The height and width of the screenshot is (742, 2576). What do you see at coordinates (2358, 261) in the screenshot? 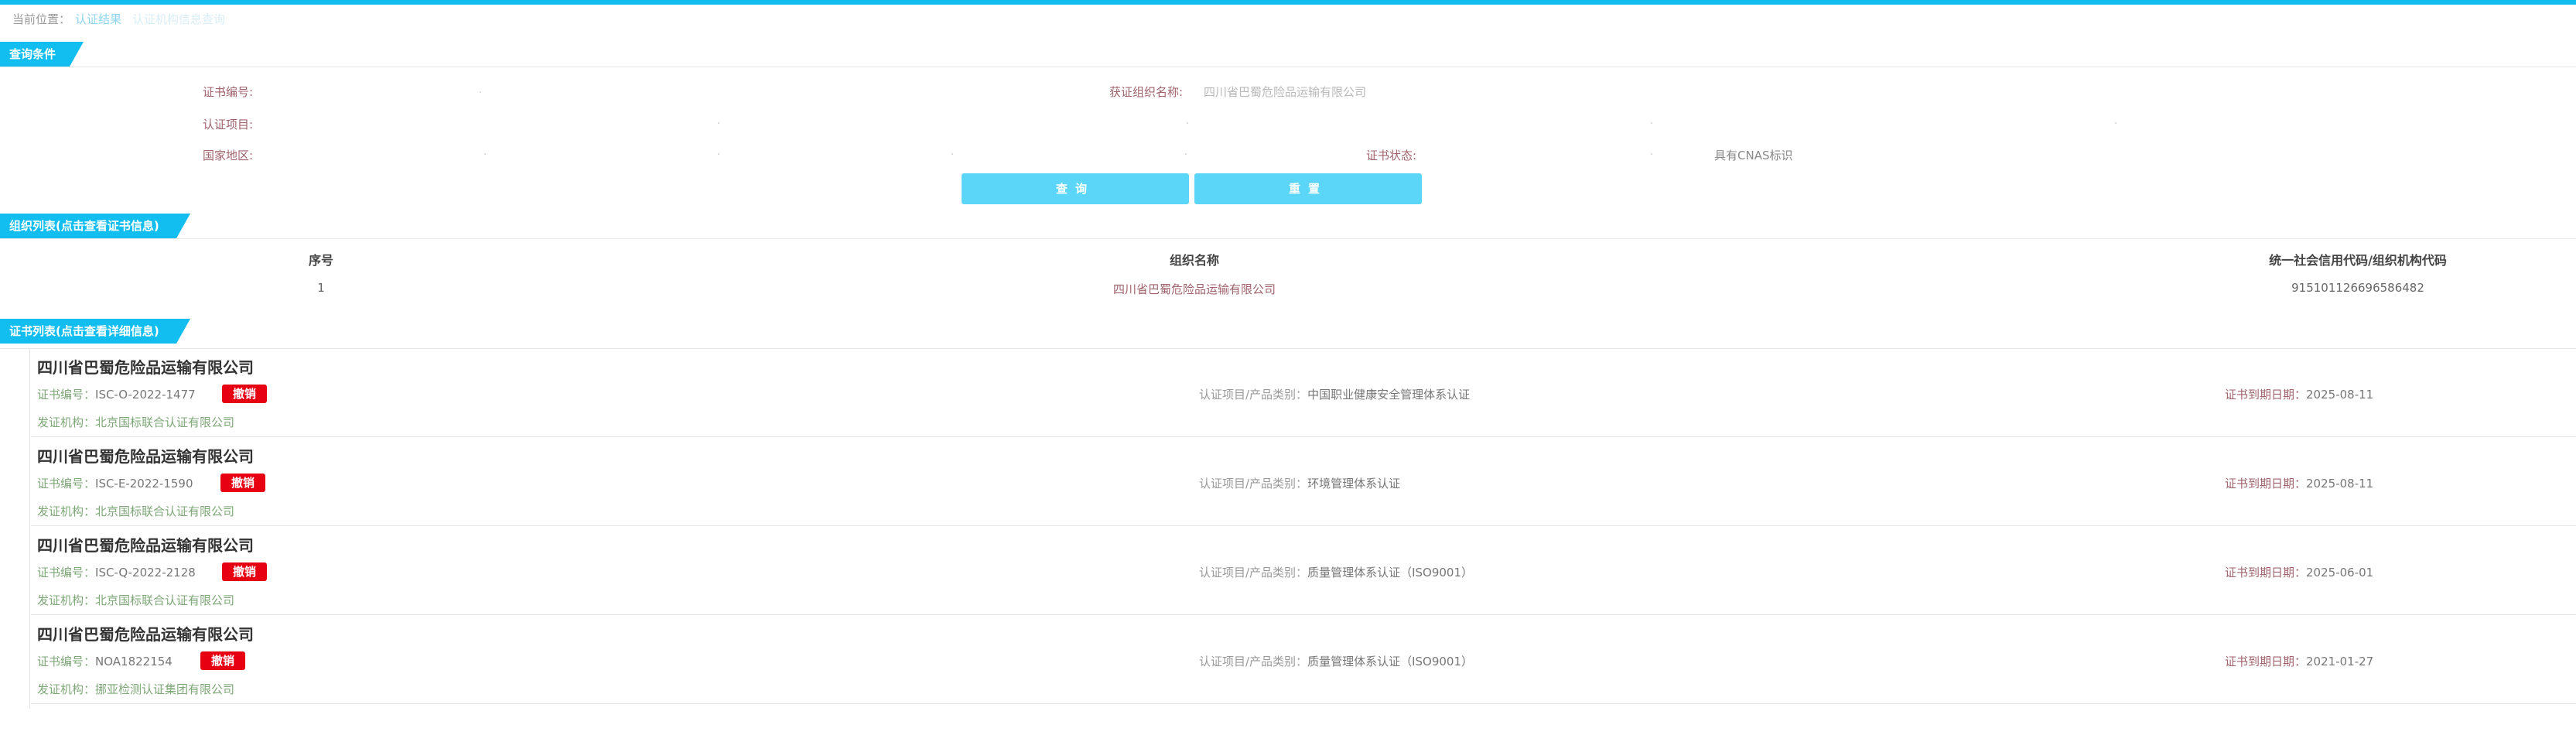
I see `org-table-header-code: 统一社会信用代码/组织机构代码` at bounding box center [2358, 261].